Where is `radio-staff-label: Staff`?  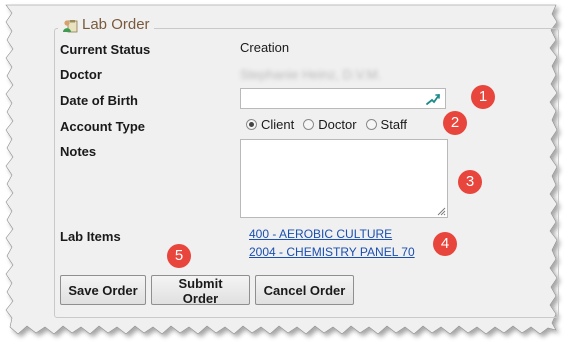 radio-staff-label: Staff is located at coordinates (394, 124).